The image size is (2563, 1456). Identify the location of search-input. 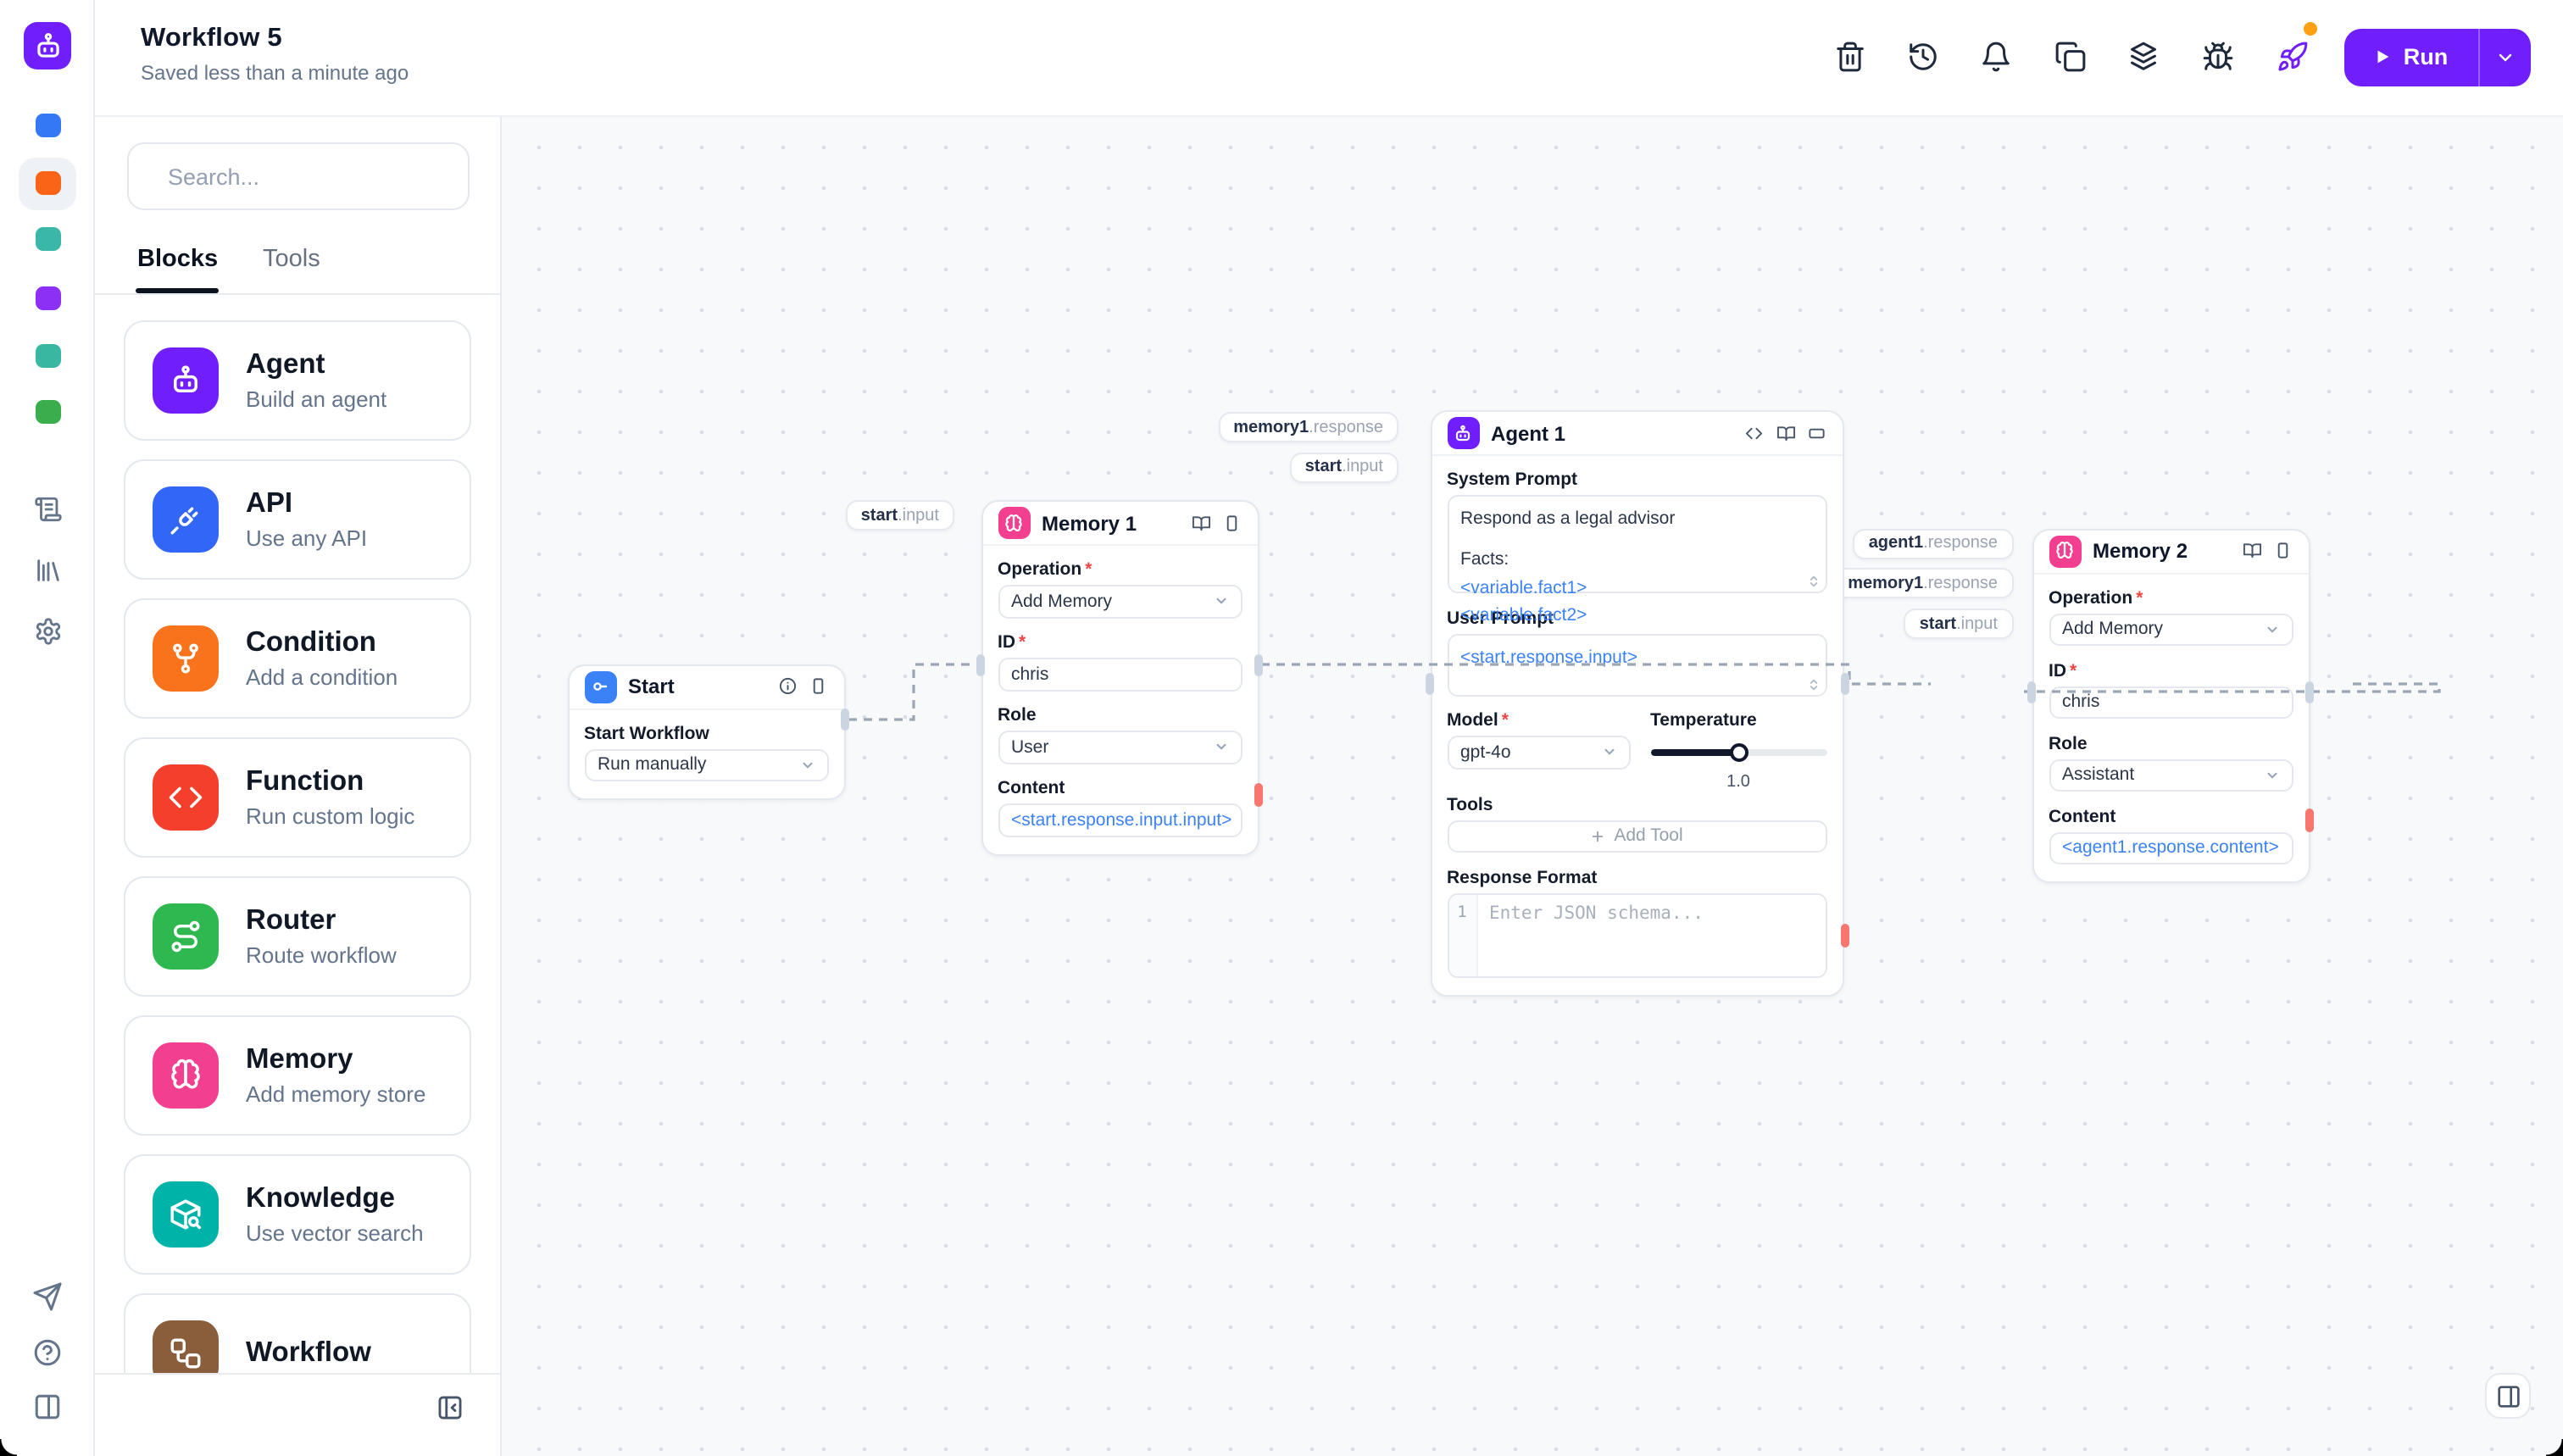
(317, 176).